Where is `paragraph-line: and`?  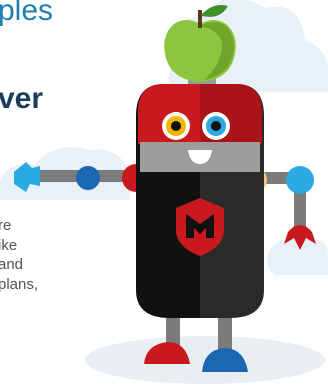
paragraph-line: and is located at coordinates (12, 264).